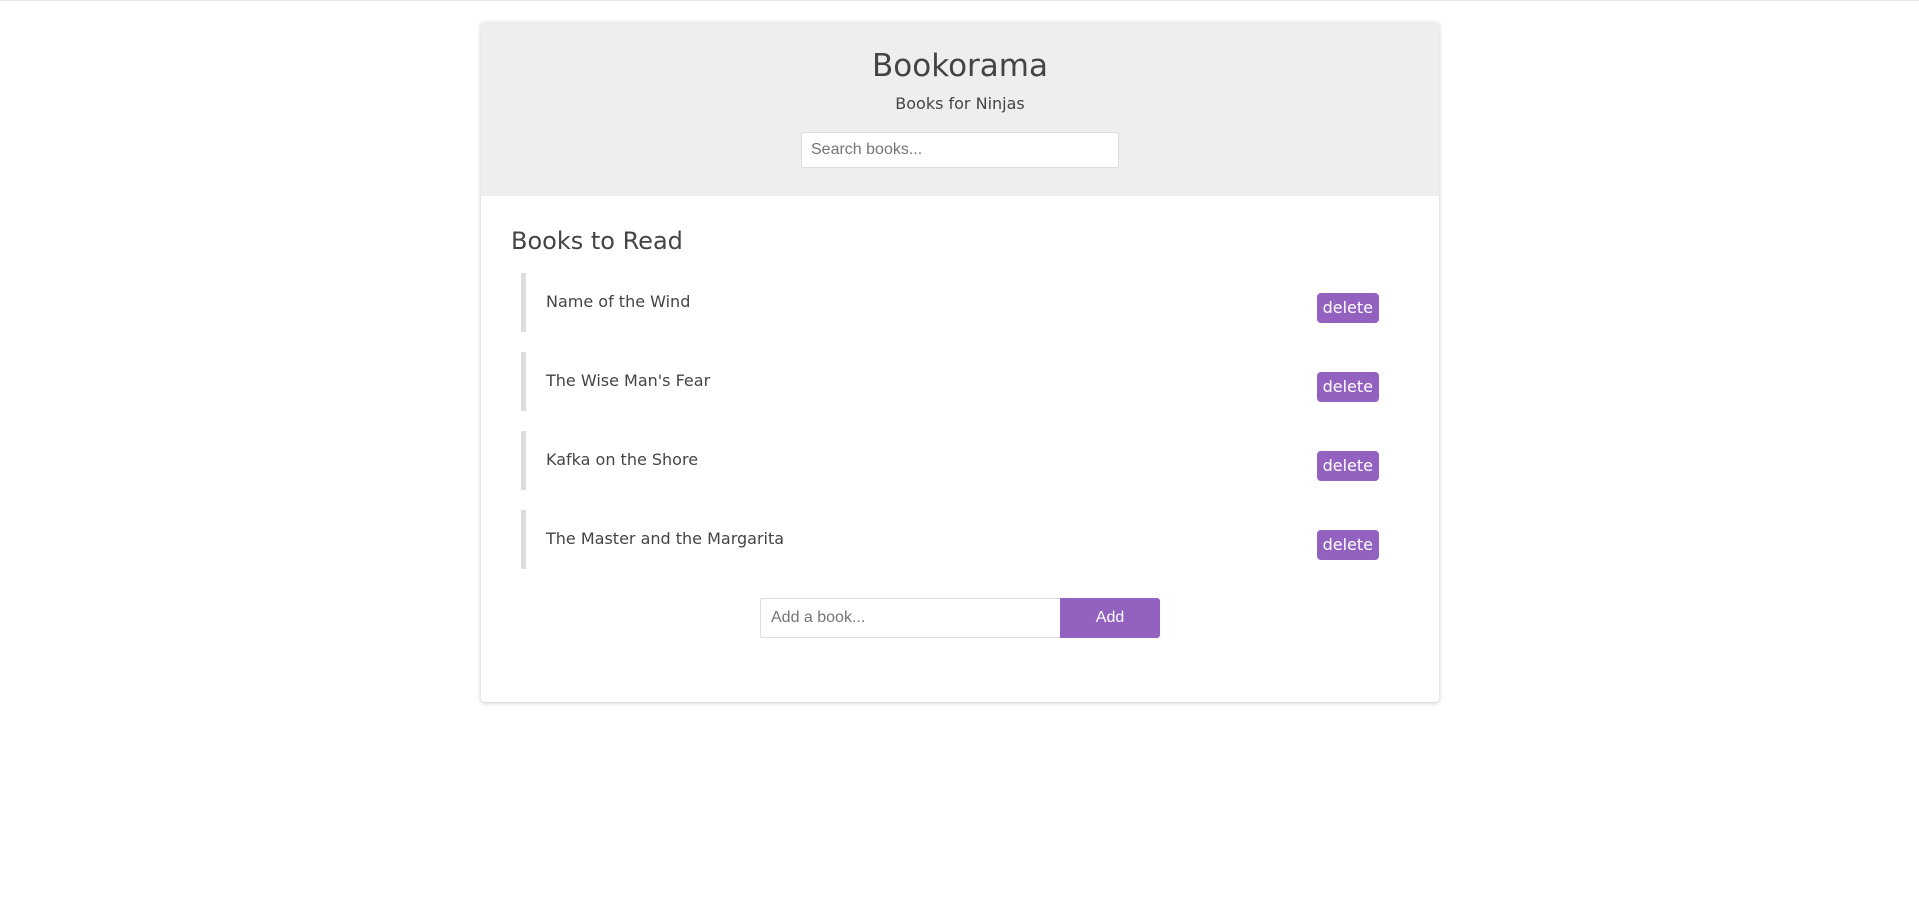 The width and height of the screenshot is (1919, 909). I want to click on book-name: Kafka on the Shore, so click(622, 459).